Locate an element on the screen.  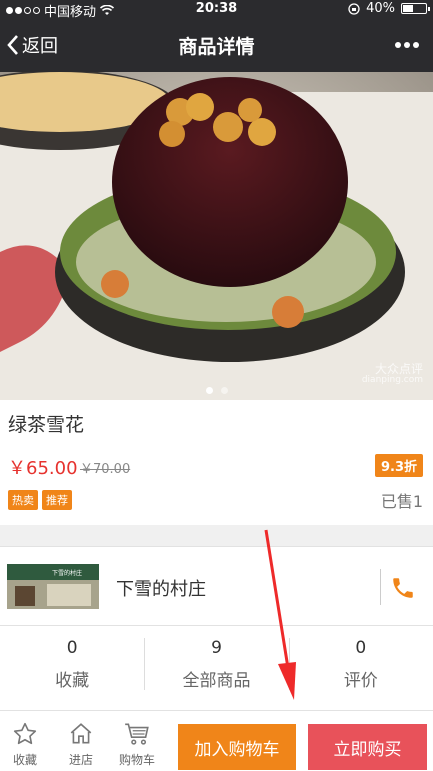
favorite-label: 收藏 is located at coordinates (24, 760).